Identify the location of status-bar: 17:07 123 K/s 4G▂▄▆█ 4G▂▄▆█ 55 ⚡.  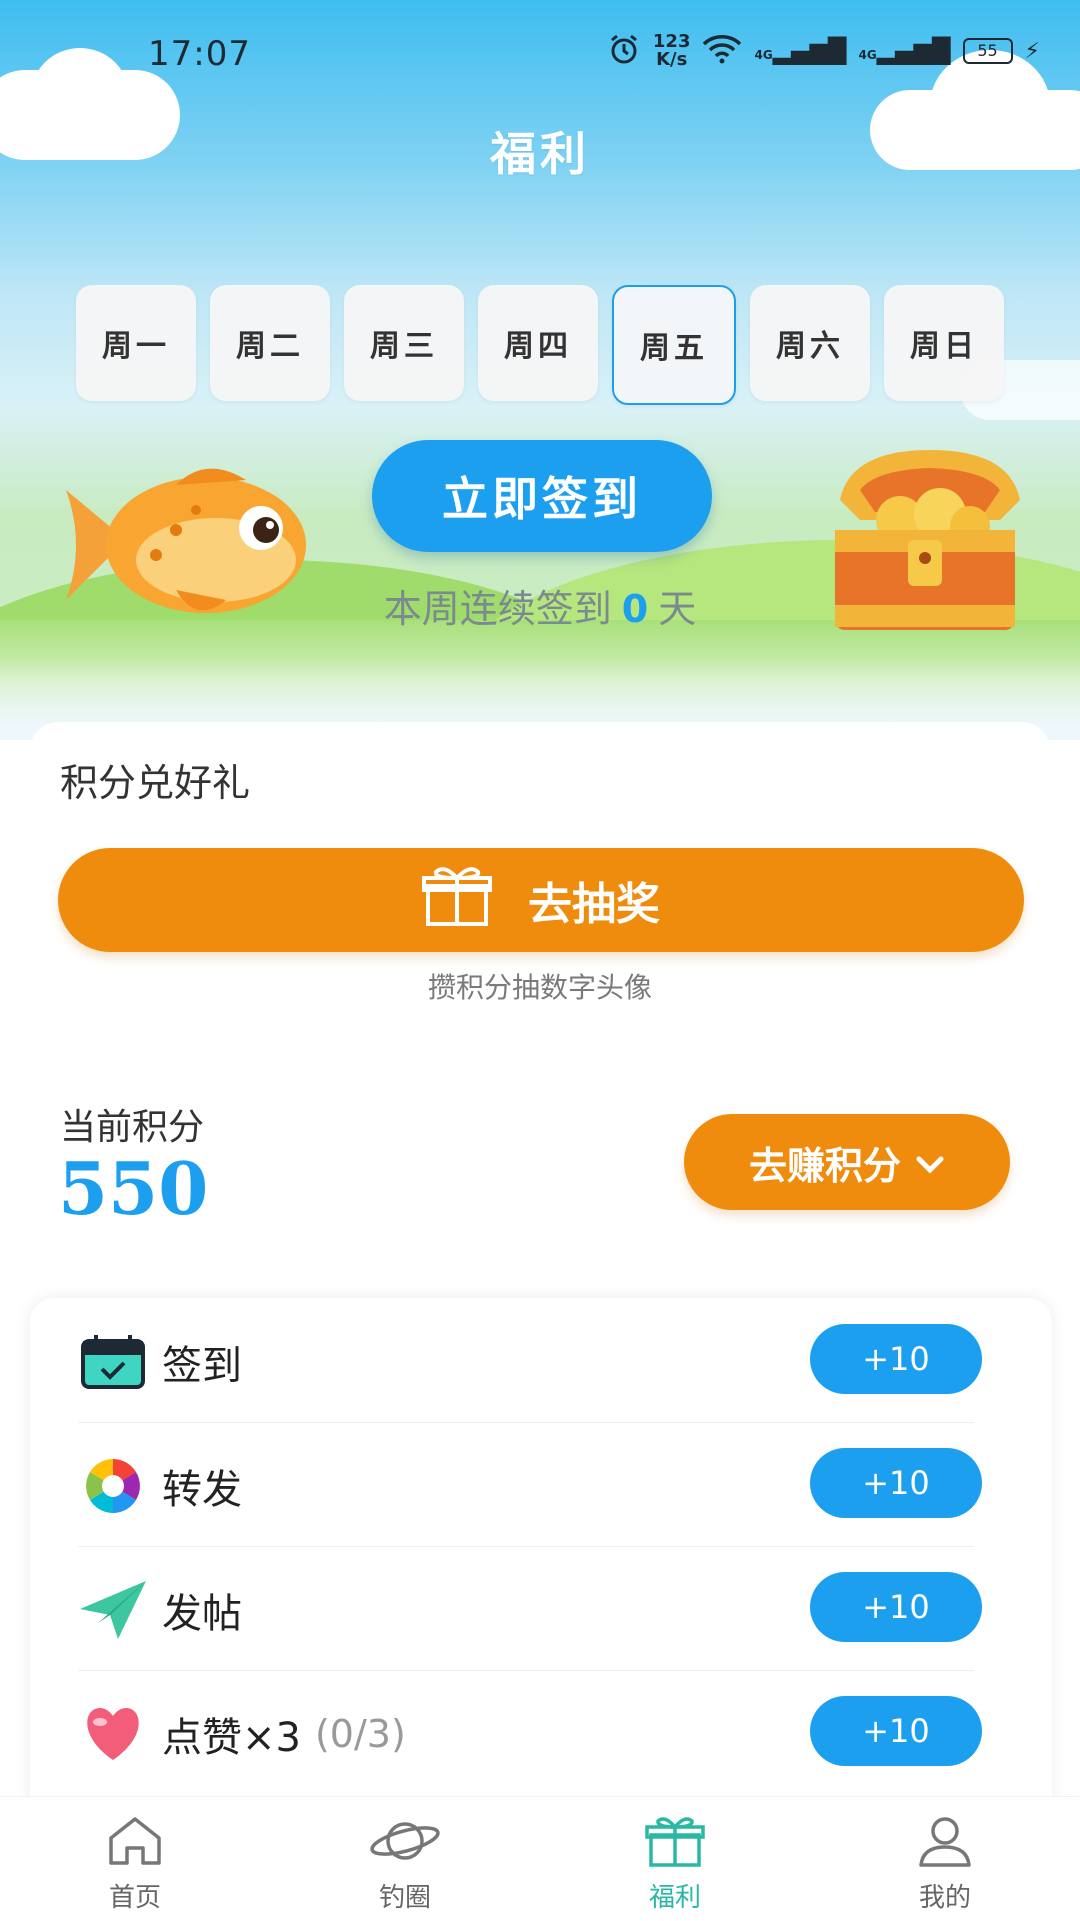
(540, 50).